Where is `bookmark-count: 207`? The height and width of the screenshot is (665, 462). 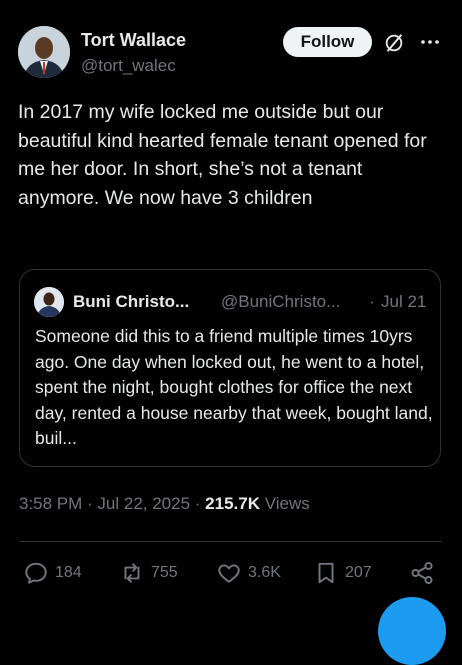 bookmark-count: 207 is located at coordinates (358, 572).